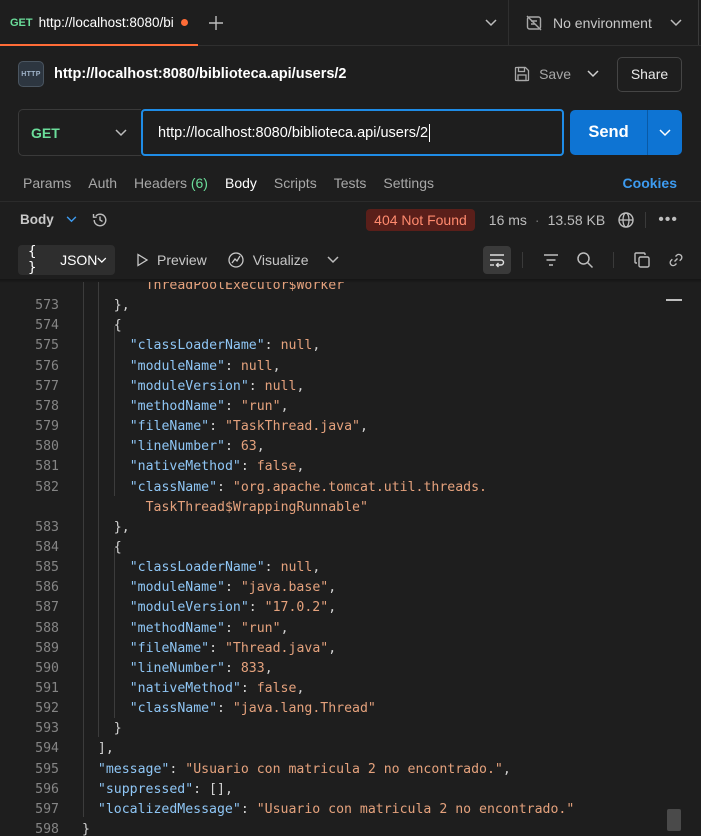 Image resolution: width=701 pixels, height=836 pixels. What do you see at coordinates (177, 588) in the screenshot?
I see `code-token: "moduleName"` at bounding box center [177, 588].